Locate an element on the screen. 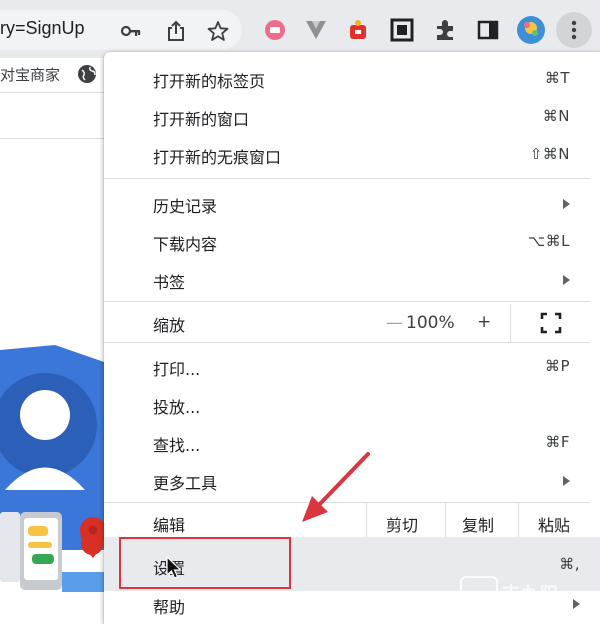 This screenshot has width=600, height=624. menu-item-new-tab: 打开新的标签页 ⌘T is located at coordinates (347, 79).